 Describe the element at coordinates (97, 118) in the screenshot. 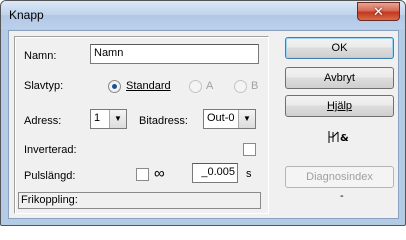

I see `address-value: 1` at that location.